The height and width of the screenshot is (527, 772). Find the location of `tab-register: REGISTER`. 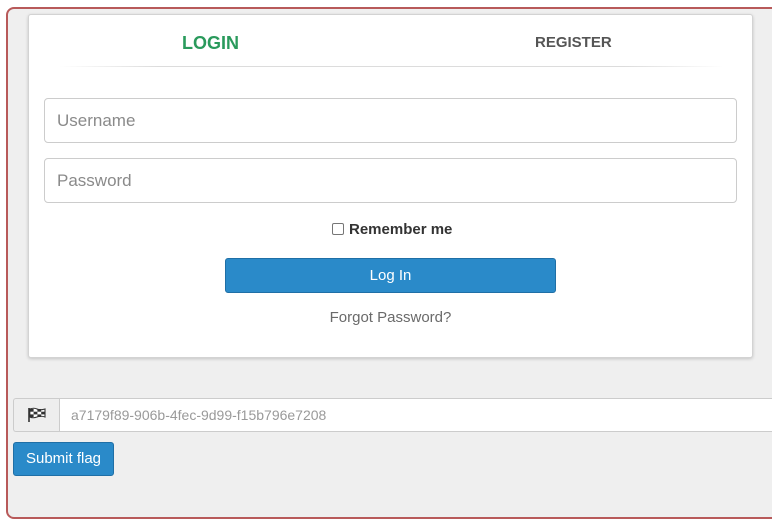

tab-register: REGISTER is located at coordinates (573, 42).